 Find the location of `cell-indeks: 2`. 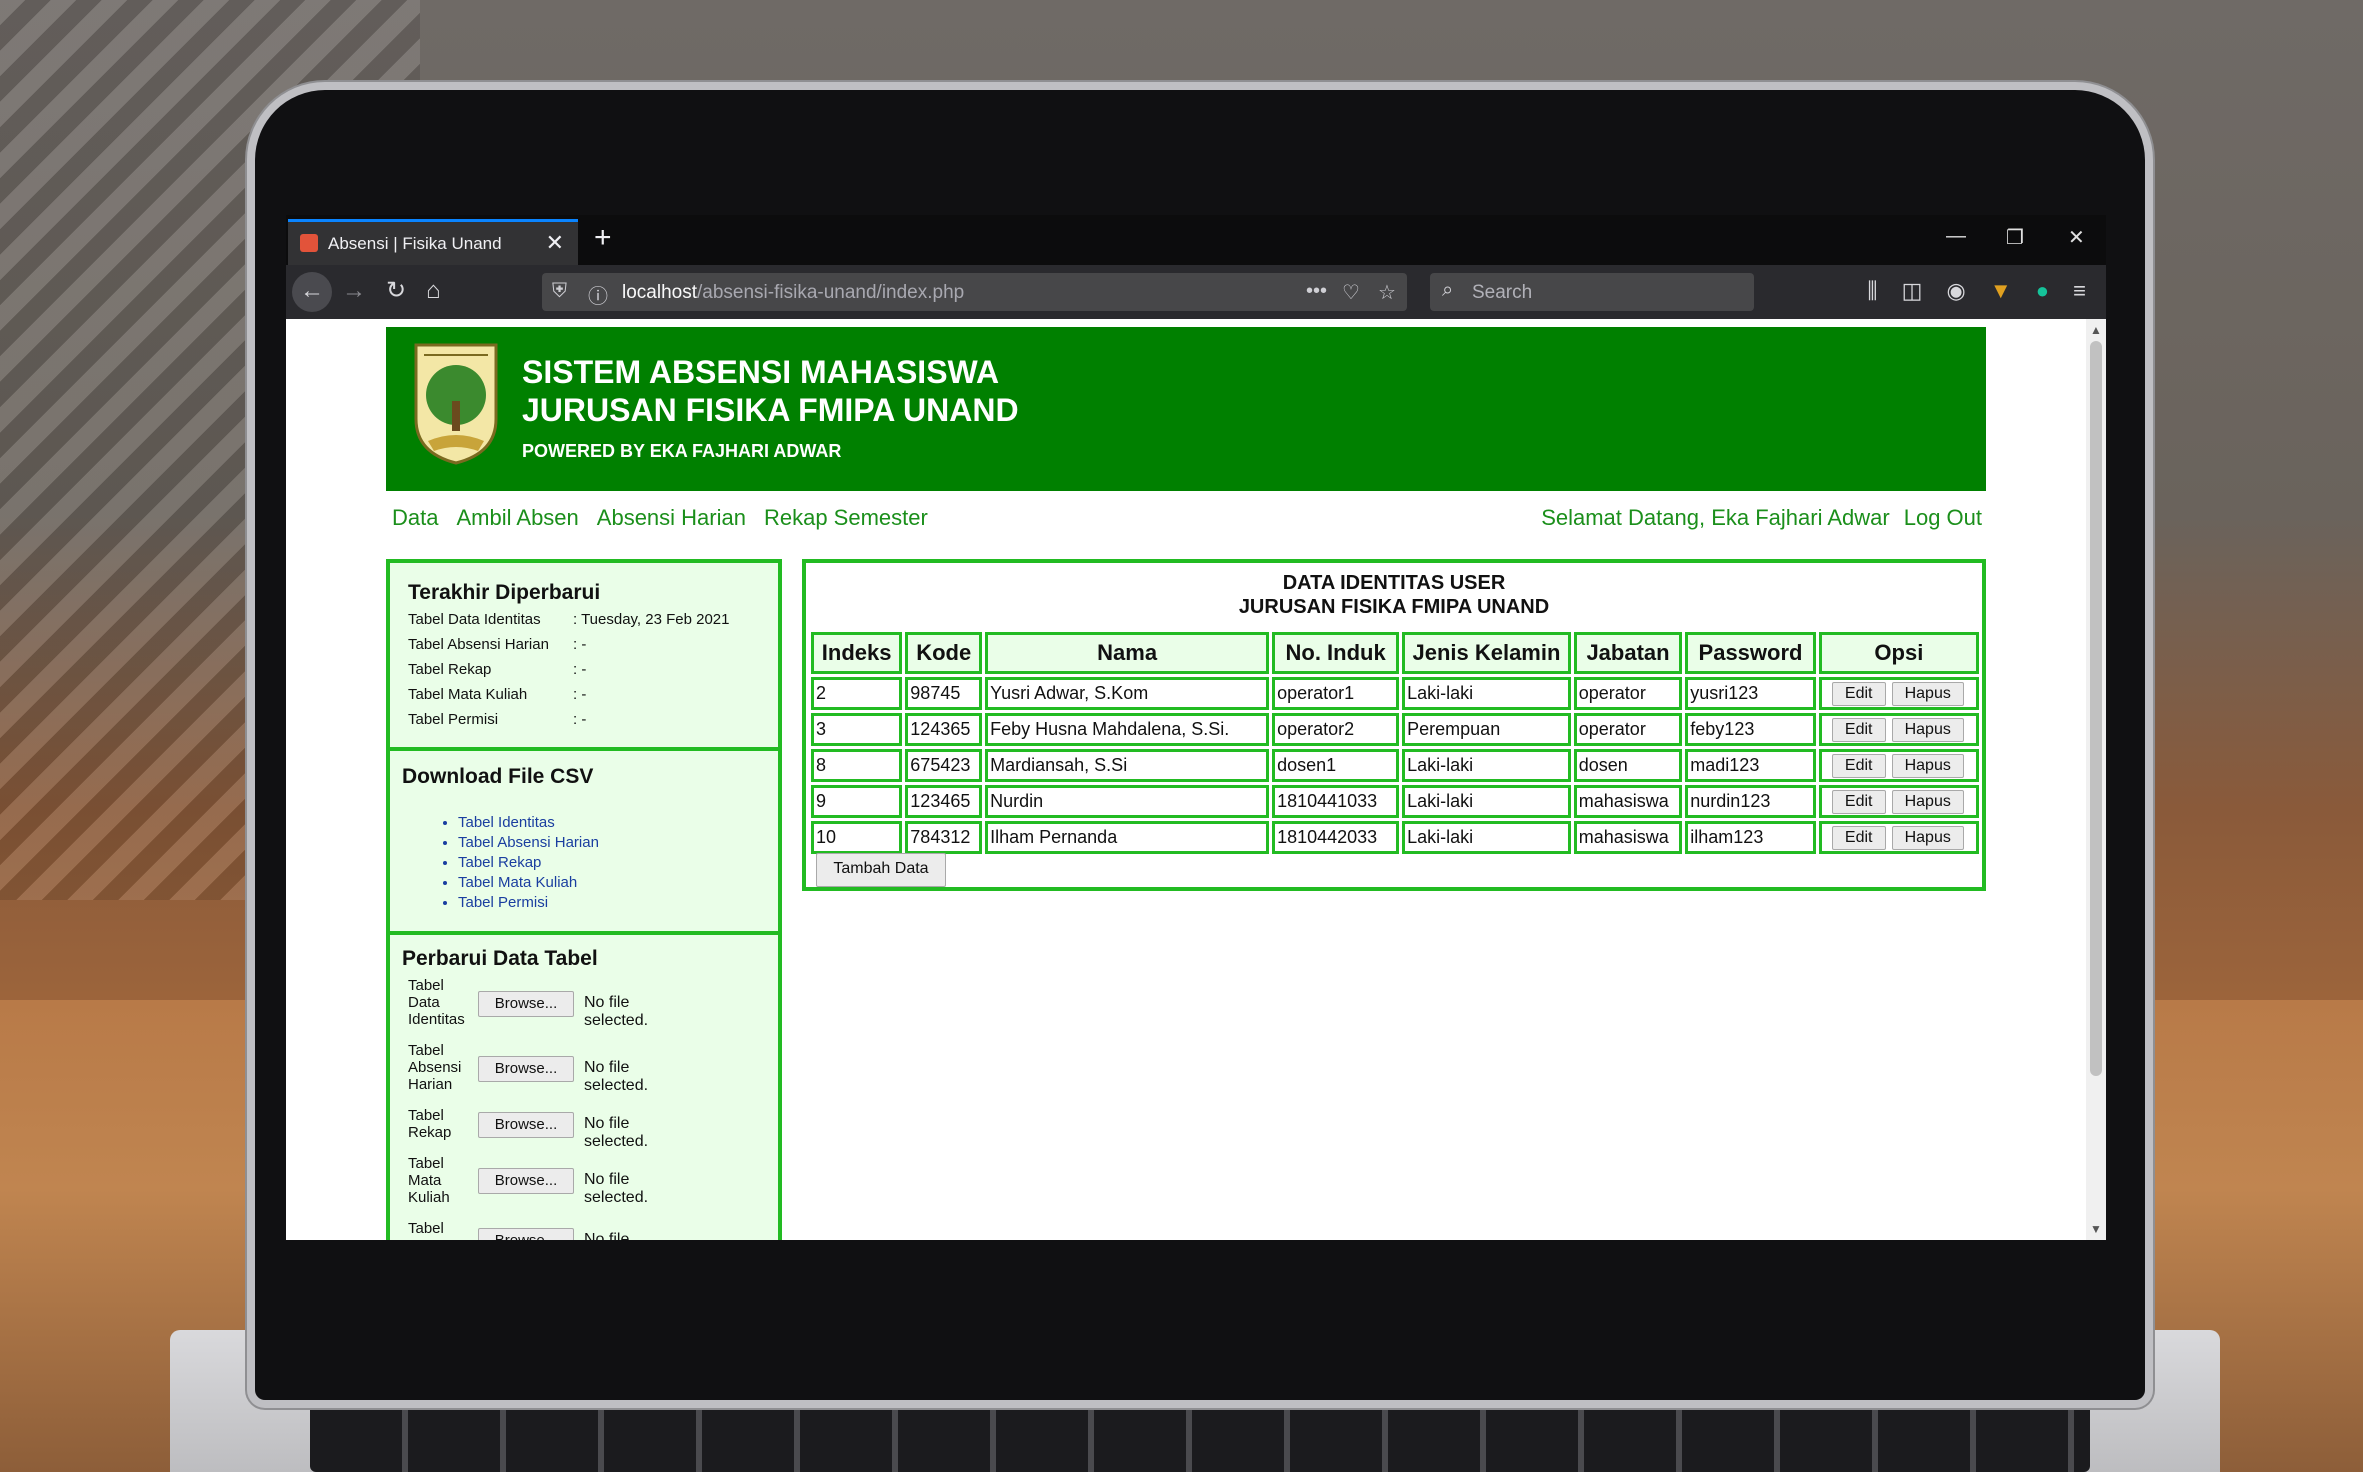

cell-indeks: 2 is located at coordinates (857, 693).